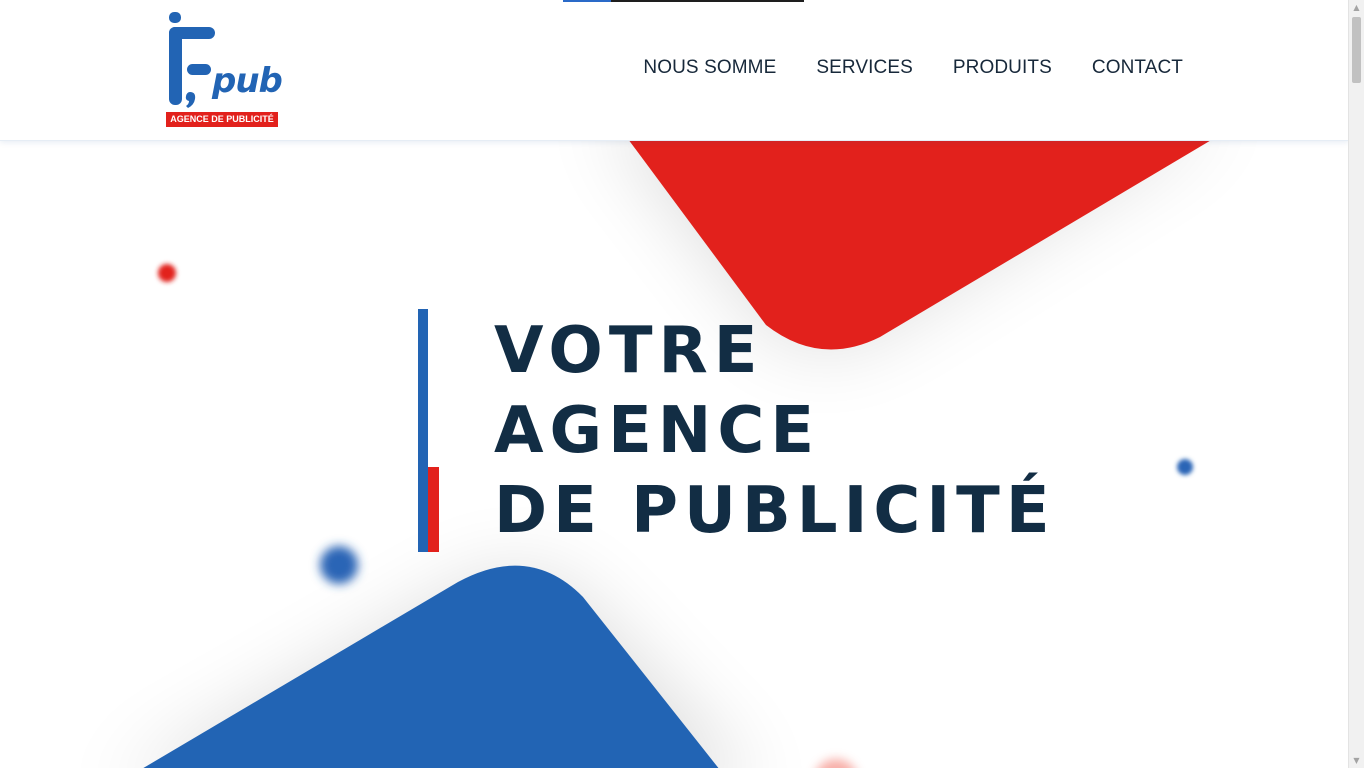 The image size is (1364, 768). Describe the element at coordinates (167, 273) in the screenshot. I see `red-dot-decoration` at that location.